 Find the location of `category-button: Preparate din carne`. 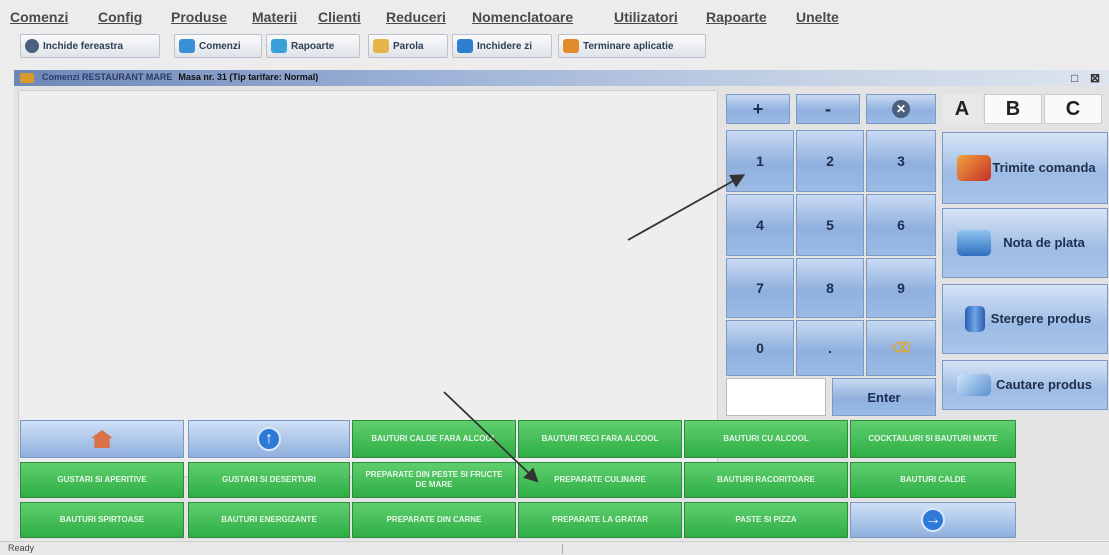

category-button: Preparate din carne is located at coordinates (434, 520).